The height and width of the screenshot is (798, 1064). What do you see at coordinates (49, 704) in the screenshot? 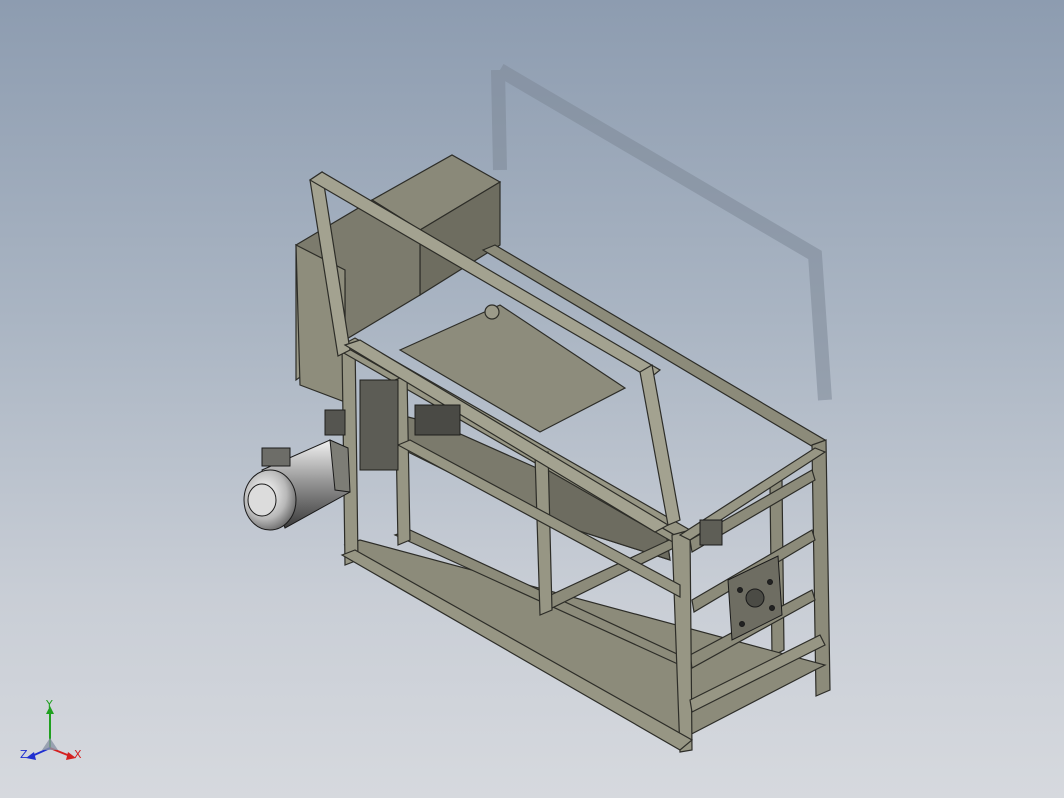
I see `y-axis-label: Y` at bounding box center [49, 704].